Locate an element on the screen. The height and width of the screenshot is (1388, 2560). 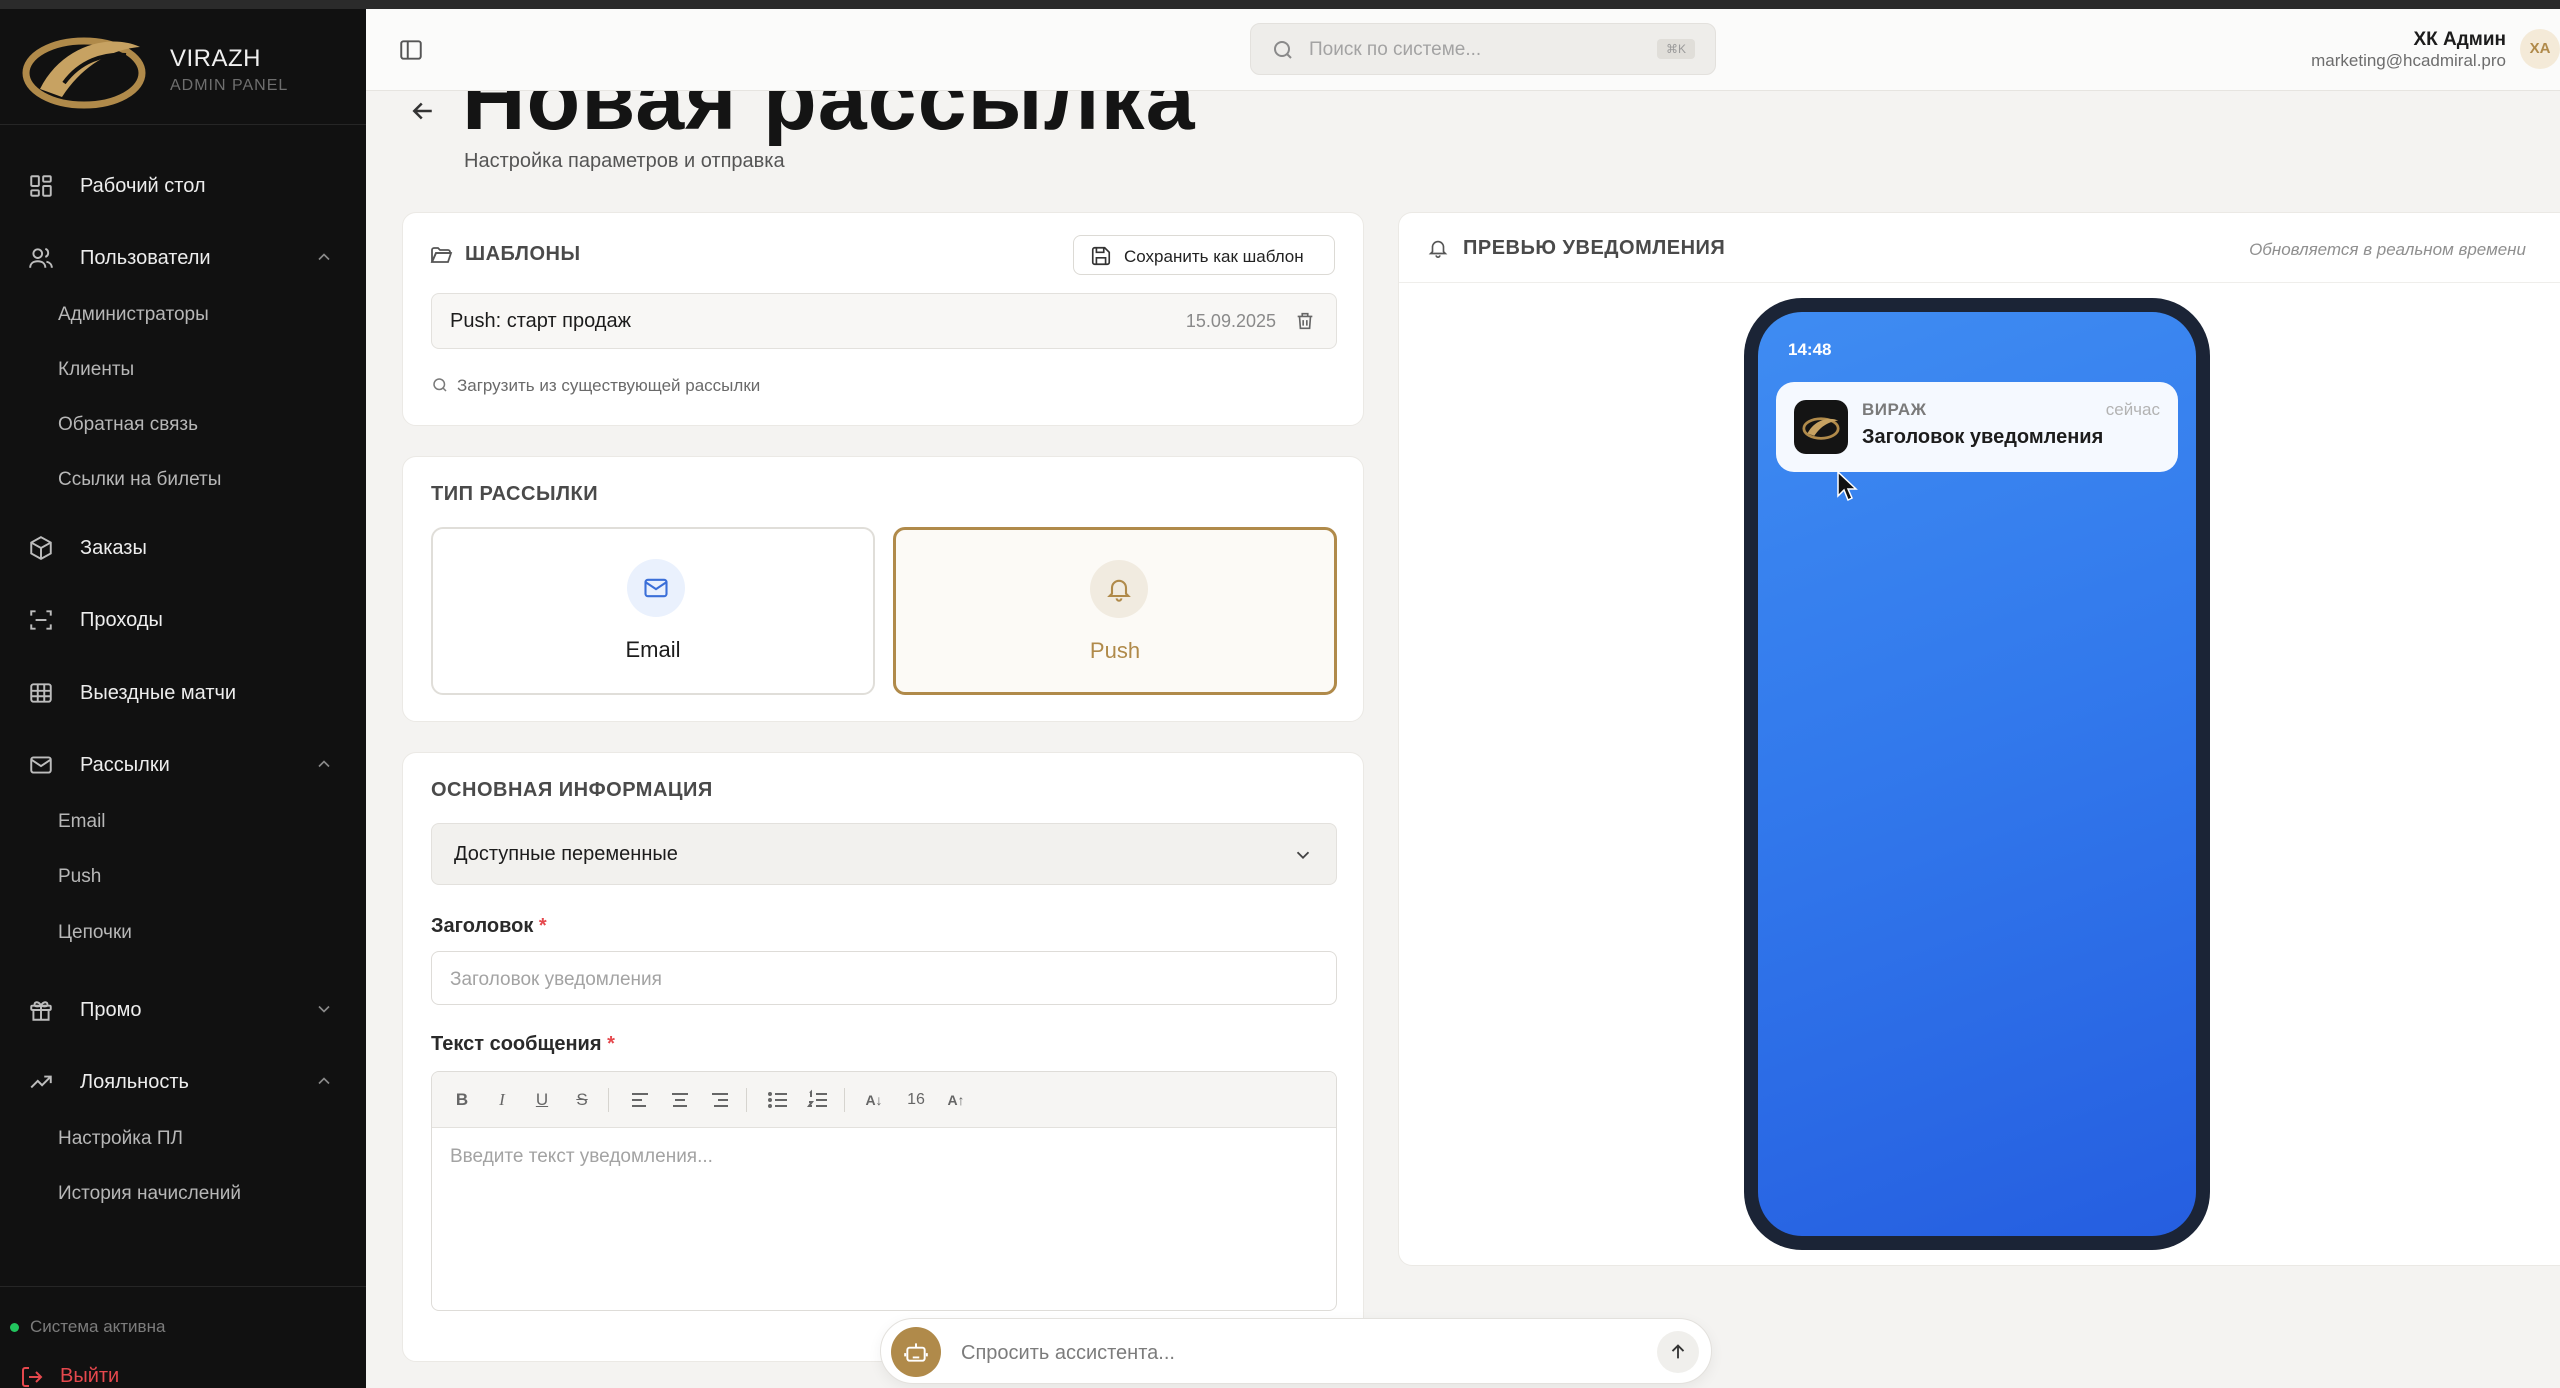
sidebar-subitem-clients: Клиенты is located at coordinates (96, 370).